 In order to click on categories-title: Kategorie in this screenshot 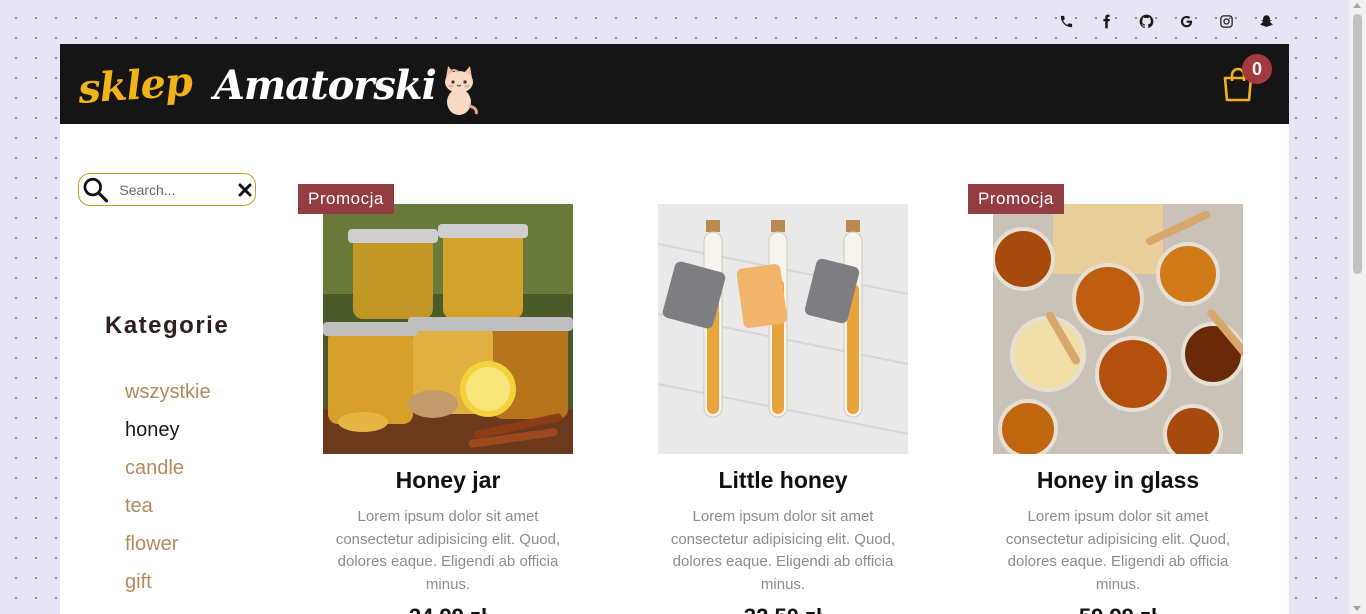, I will do `click(167, 325)`.